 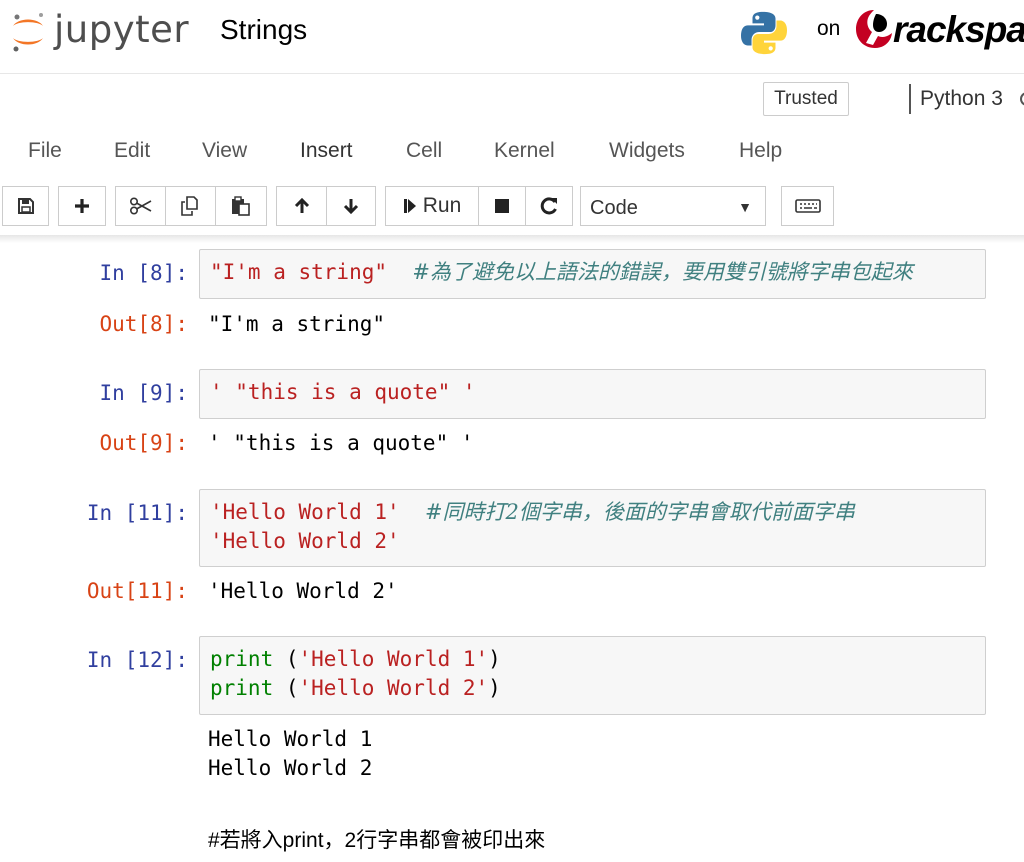 I want to click on jupyter-logo-icon, so click(x=28, y=31).